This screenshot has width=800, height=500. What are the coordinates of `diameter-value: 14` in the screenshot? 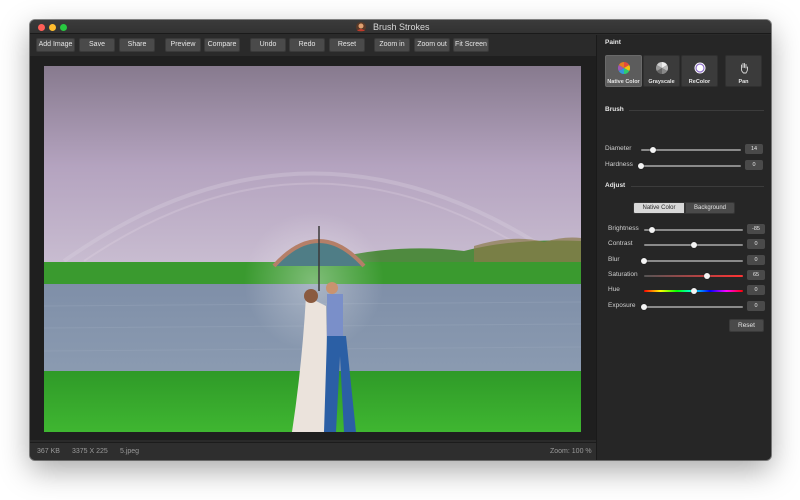 It's located at (754, 149).